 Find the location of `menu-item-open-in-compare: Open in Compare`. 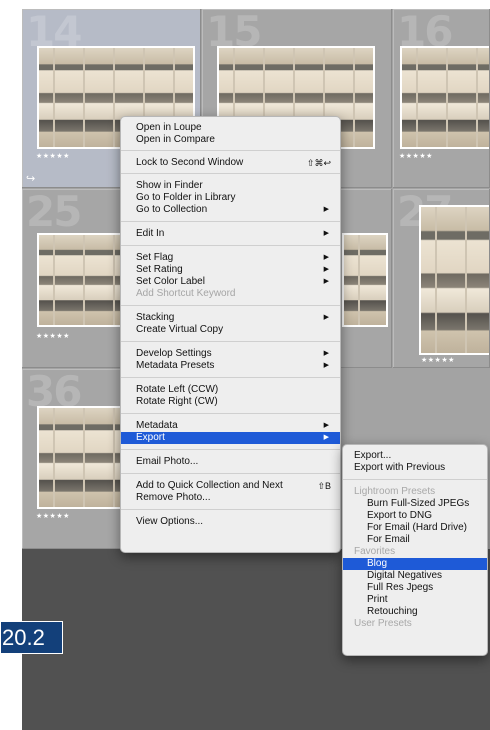

menu-item-open-in-compare: Open in Compare is located at coordinates (230, 140).